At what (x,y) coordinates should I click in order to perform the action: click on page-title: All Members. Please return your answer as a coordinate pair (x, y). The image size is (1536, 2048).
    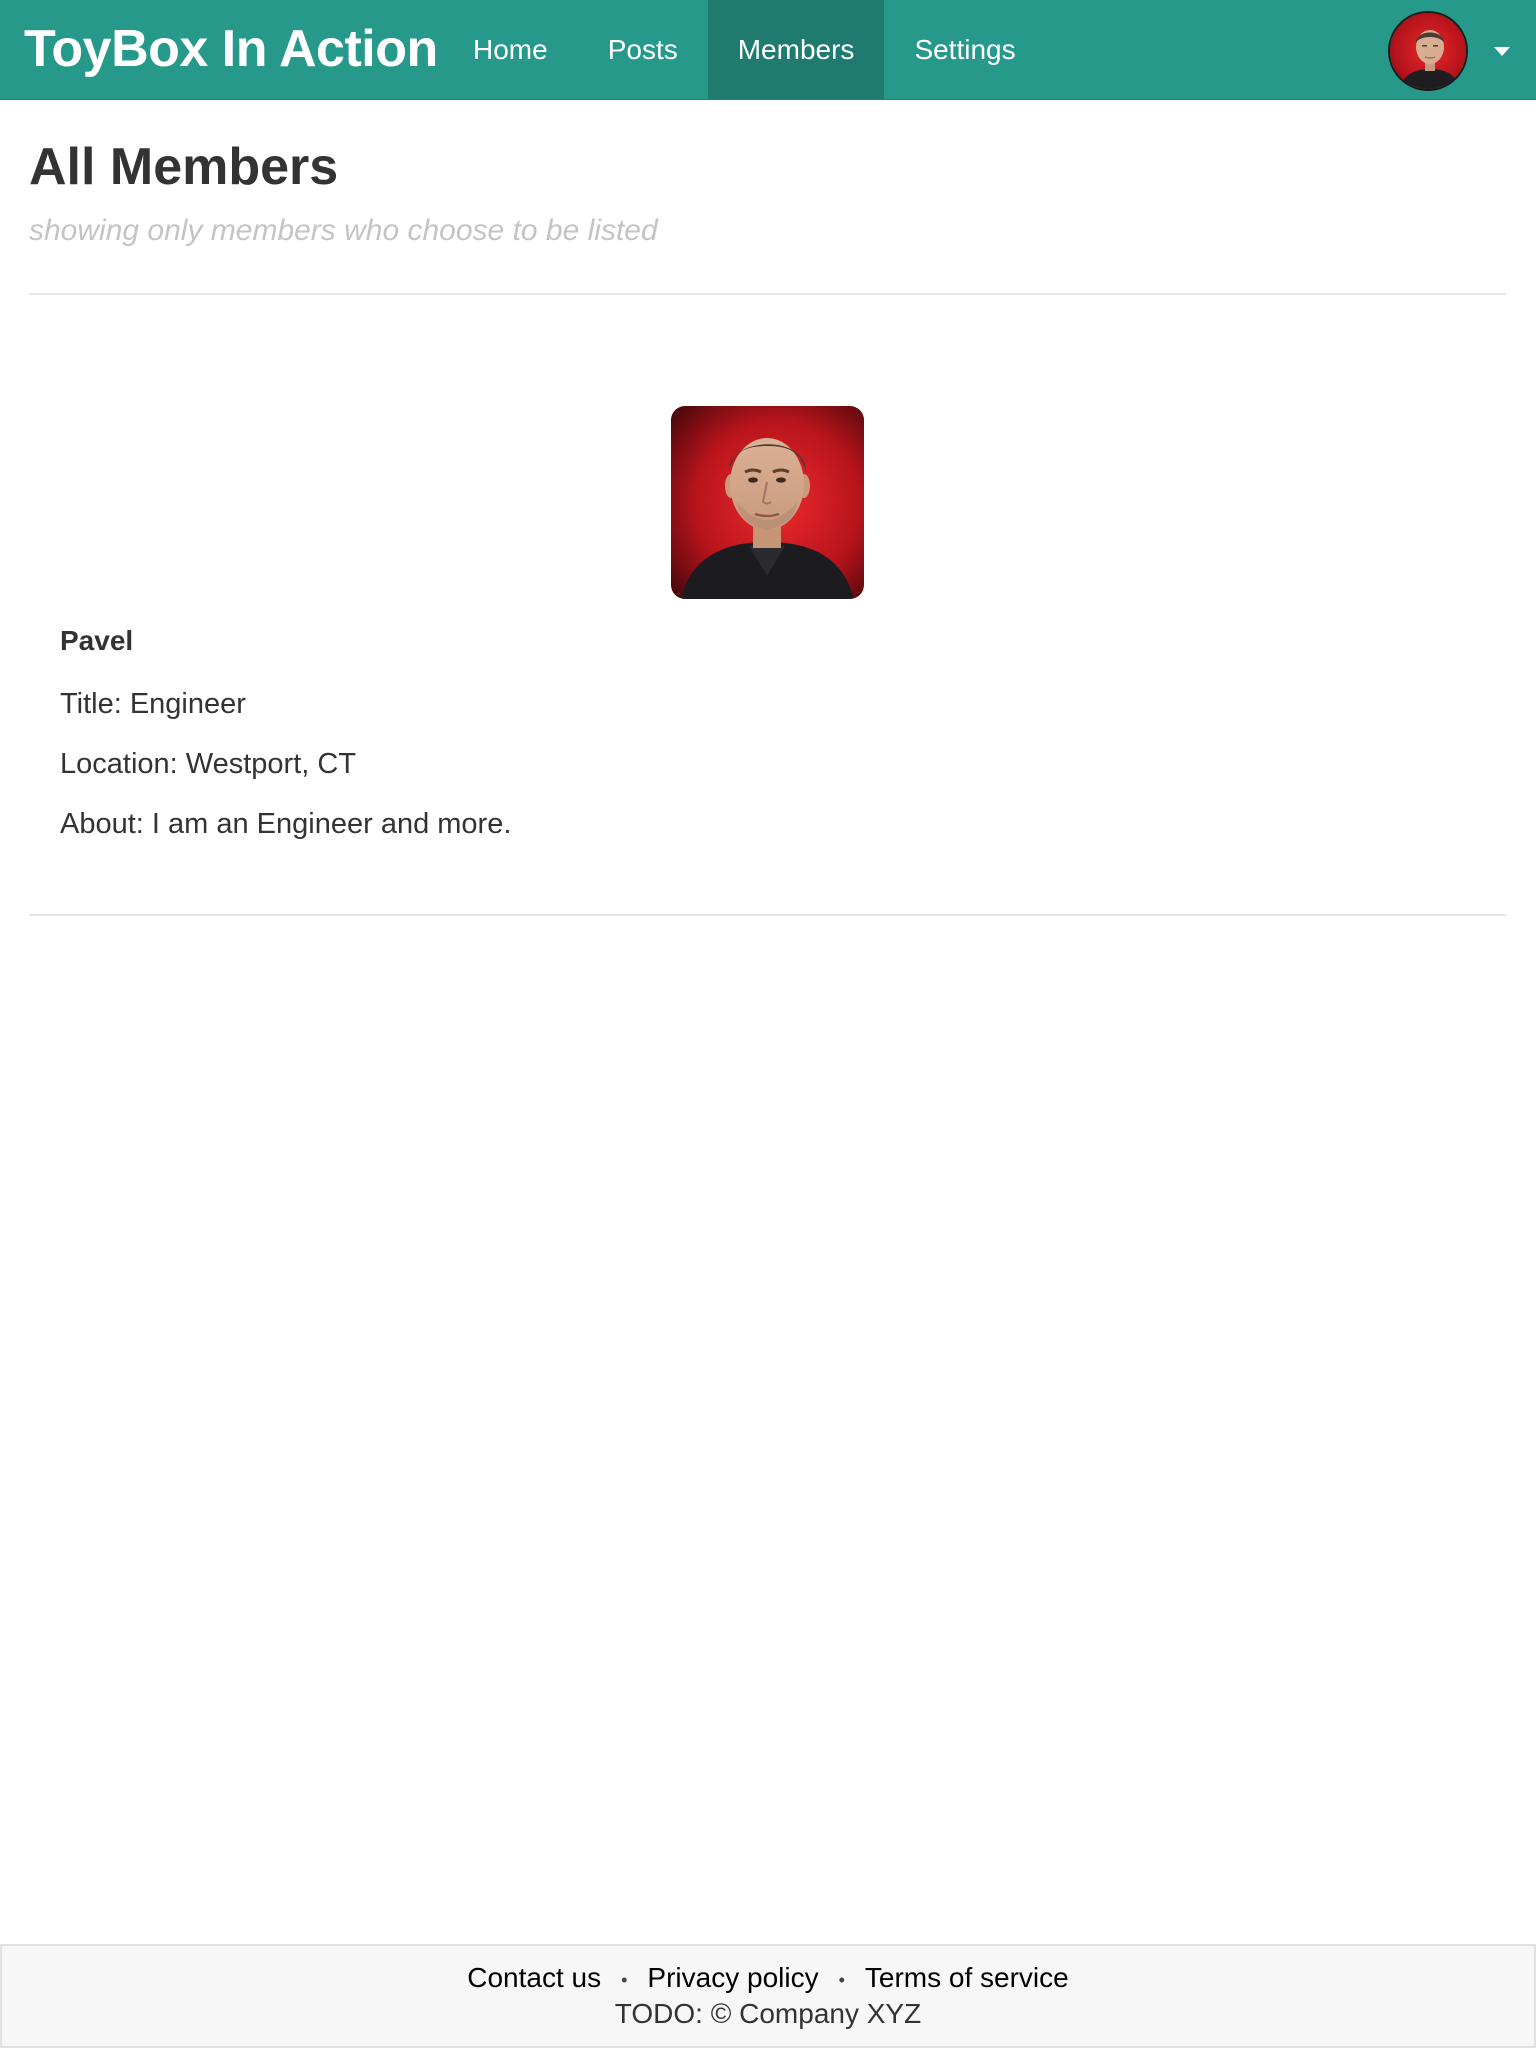
    Looking at the image, I should click on (184, 167).